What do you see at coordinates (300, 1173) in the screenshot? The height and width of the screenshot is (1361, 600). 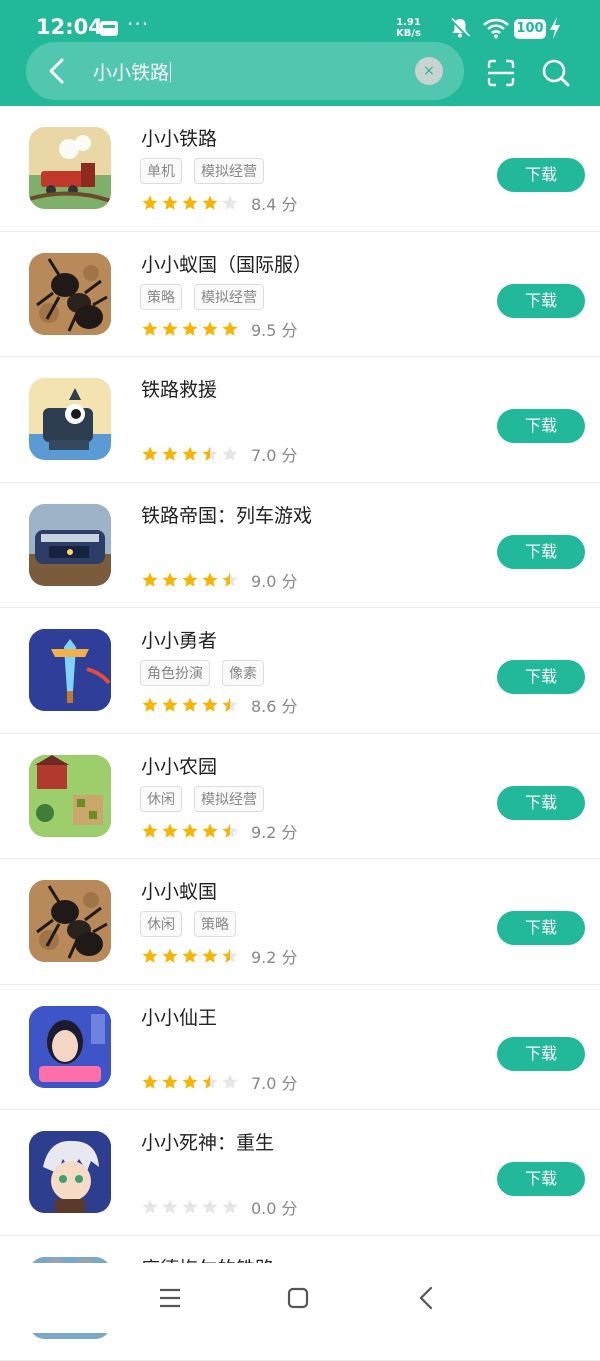 I see `app-list-item: 小小死神：重生 0.0 分 下载` at bounding box center [300, 1173].